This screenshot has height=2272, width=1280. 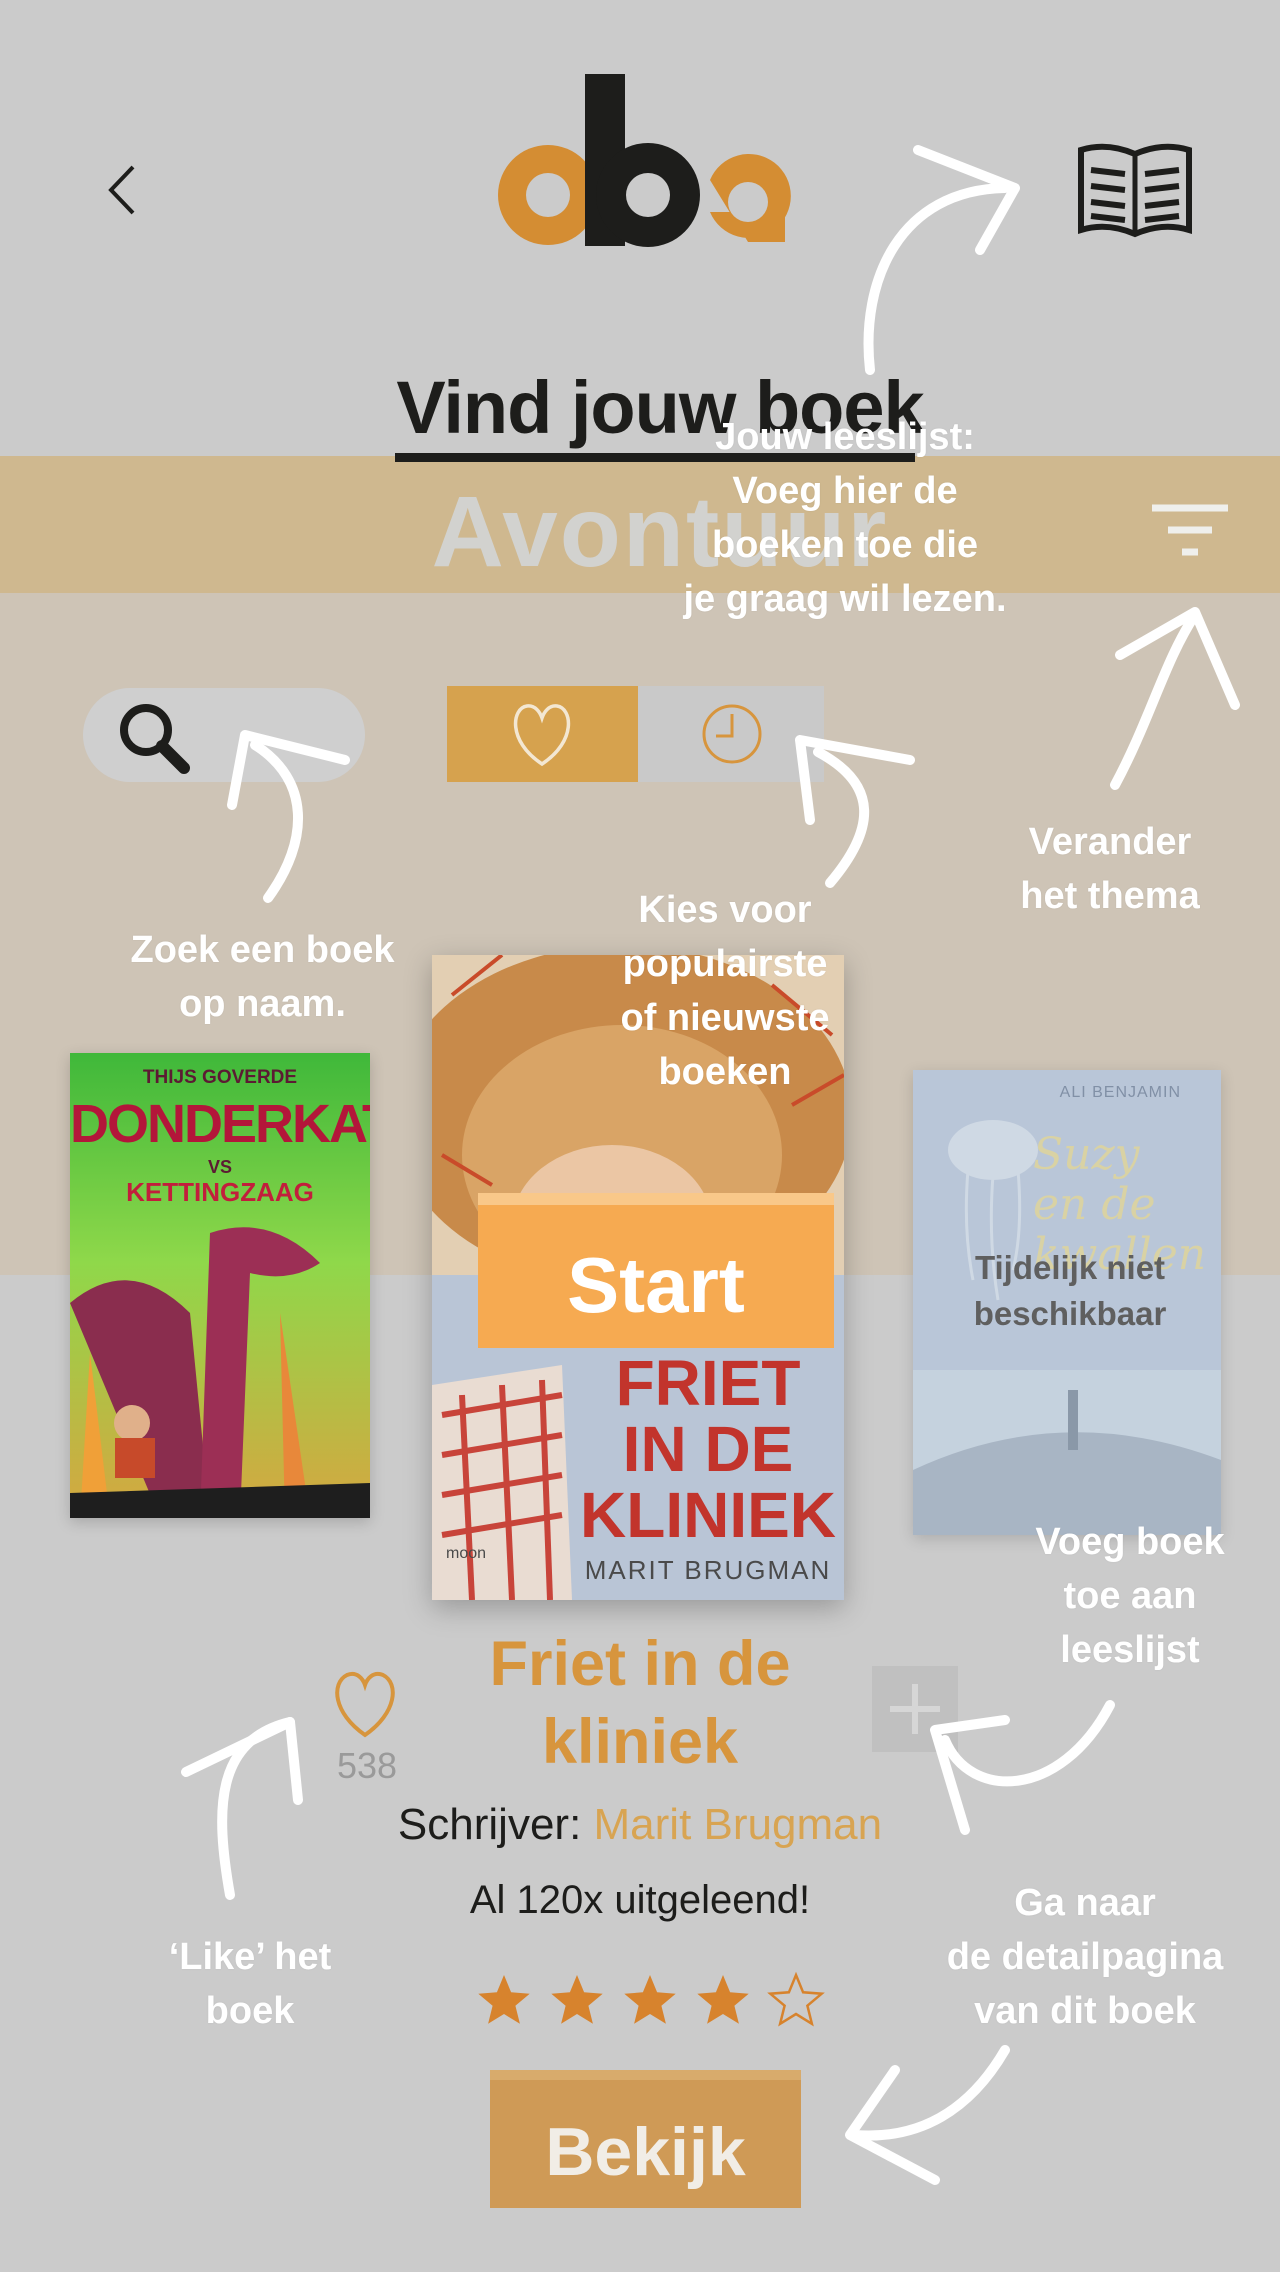 I want to click on annotation-line: van dit boek, so click(x=1085, y=2011).